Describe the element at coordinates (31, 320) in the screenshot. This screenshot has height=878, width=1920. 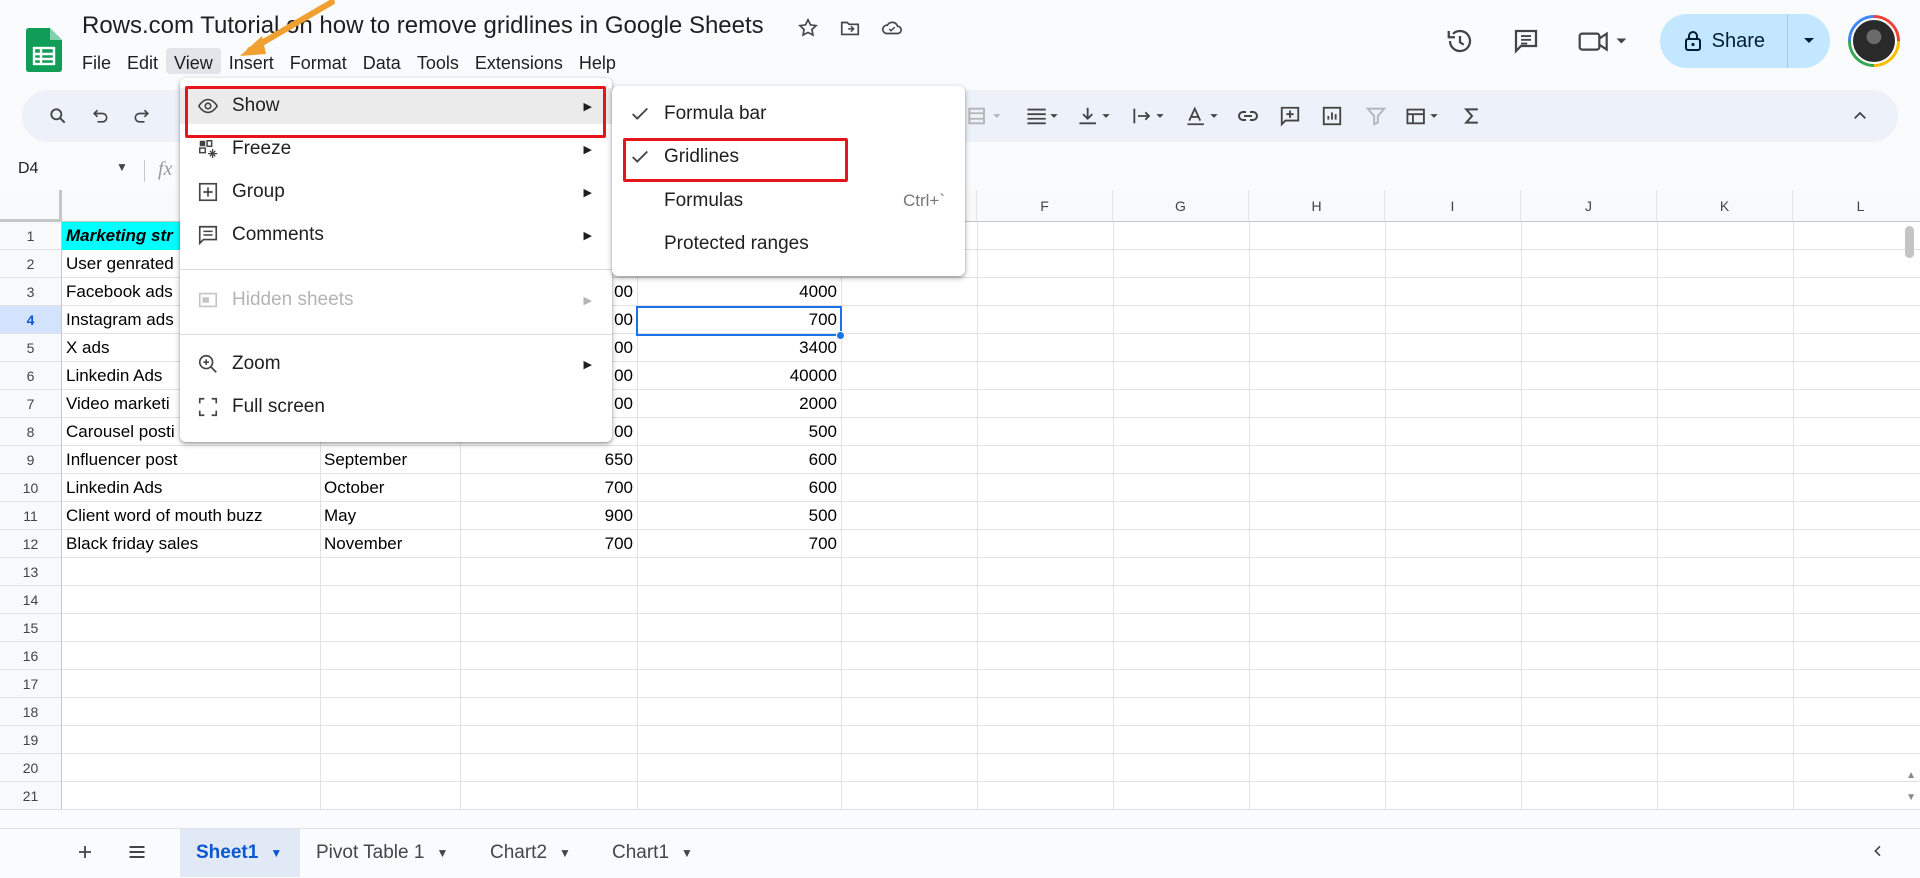
I see `row-header: 4` at that location.